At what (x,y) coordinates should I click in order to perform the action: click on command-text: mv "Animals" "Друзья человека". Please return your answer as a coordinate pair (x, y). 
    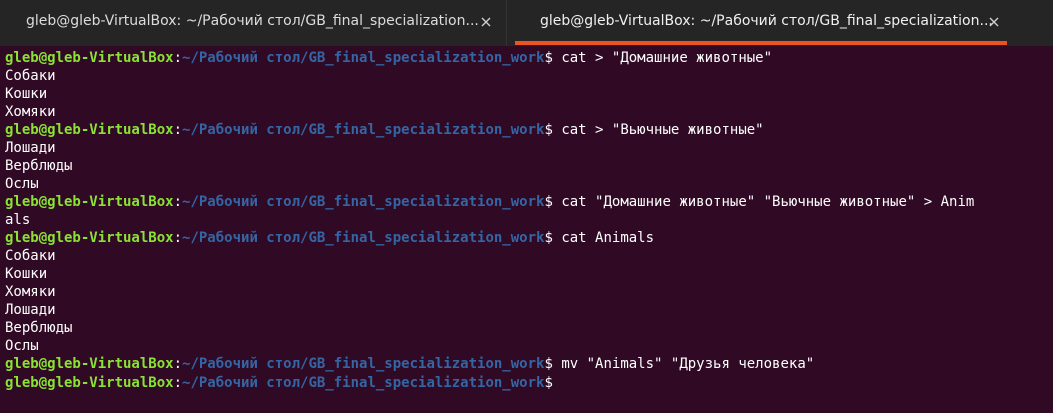
    Looking at the image, I should click on (683, 364).